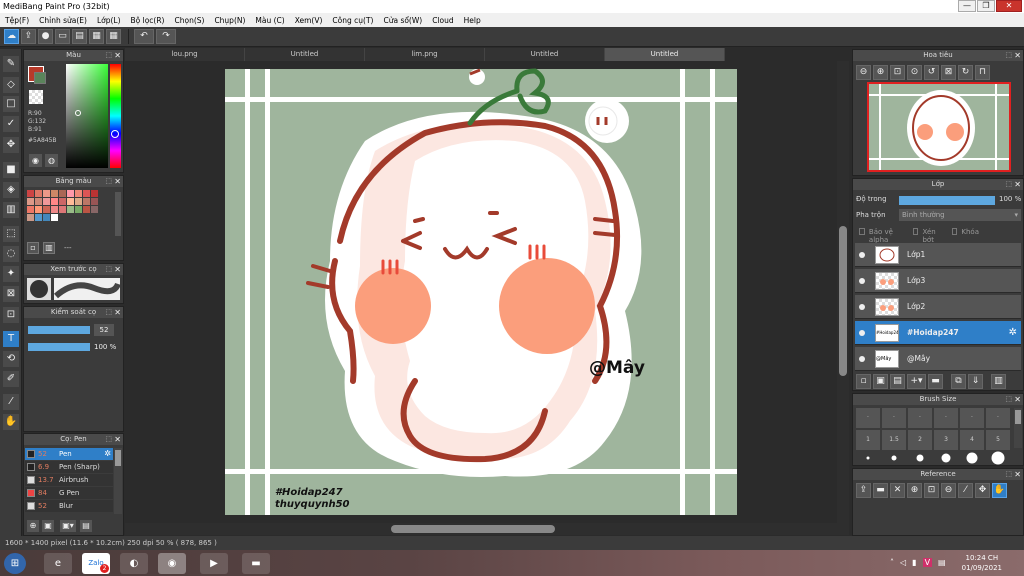 Image resolution: width=1024 pixels, height=576 pixels. I want to click on grid-icon: ▦, so click(113, 36).